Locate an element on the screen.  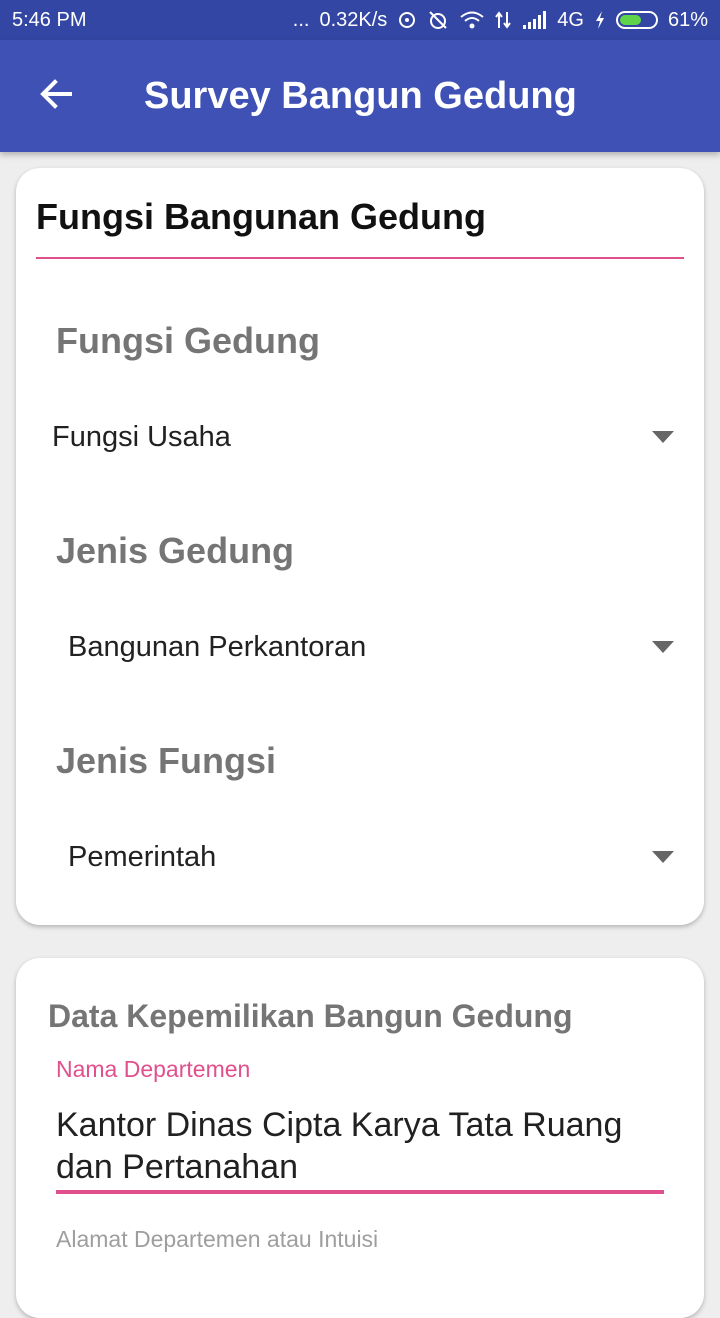
status-time: 5:46 PM is located at coordinates (49, 19).